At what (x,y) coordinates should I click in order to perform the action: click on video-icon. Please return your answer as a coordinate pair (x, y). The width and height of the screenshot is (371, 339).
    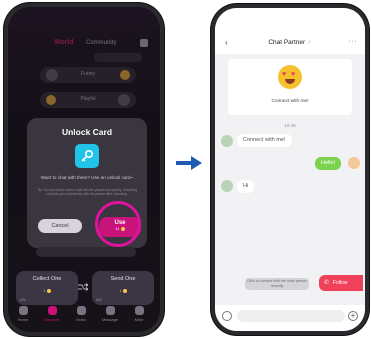
    Looking at the image, I should click on (81, 310).